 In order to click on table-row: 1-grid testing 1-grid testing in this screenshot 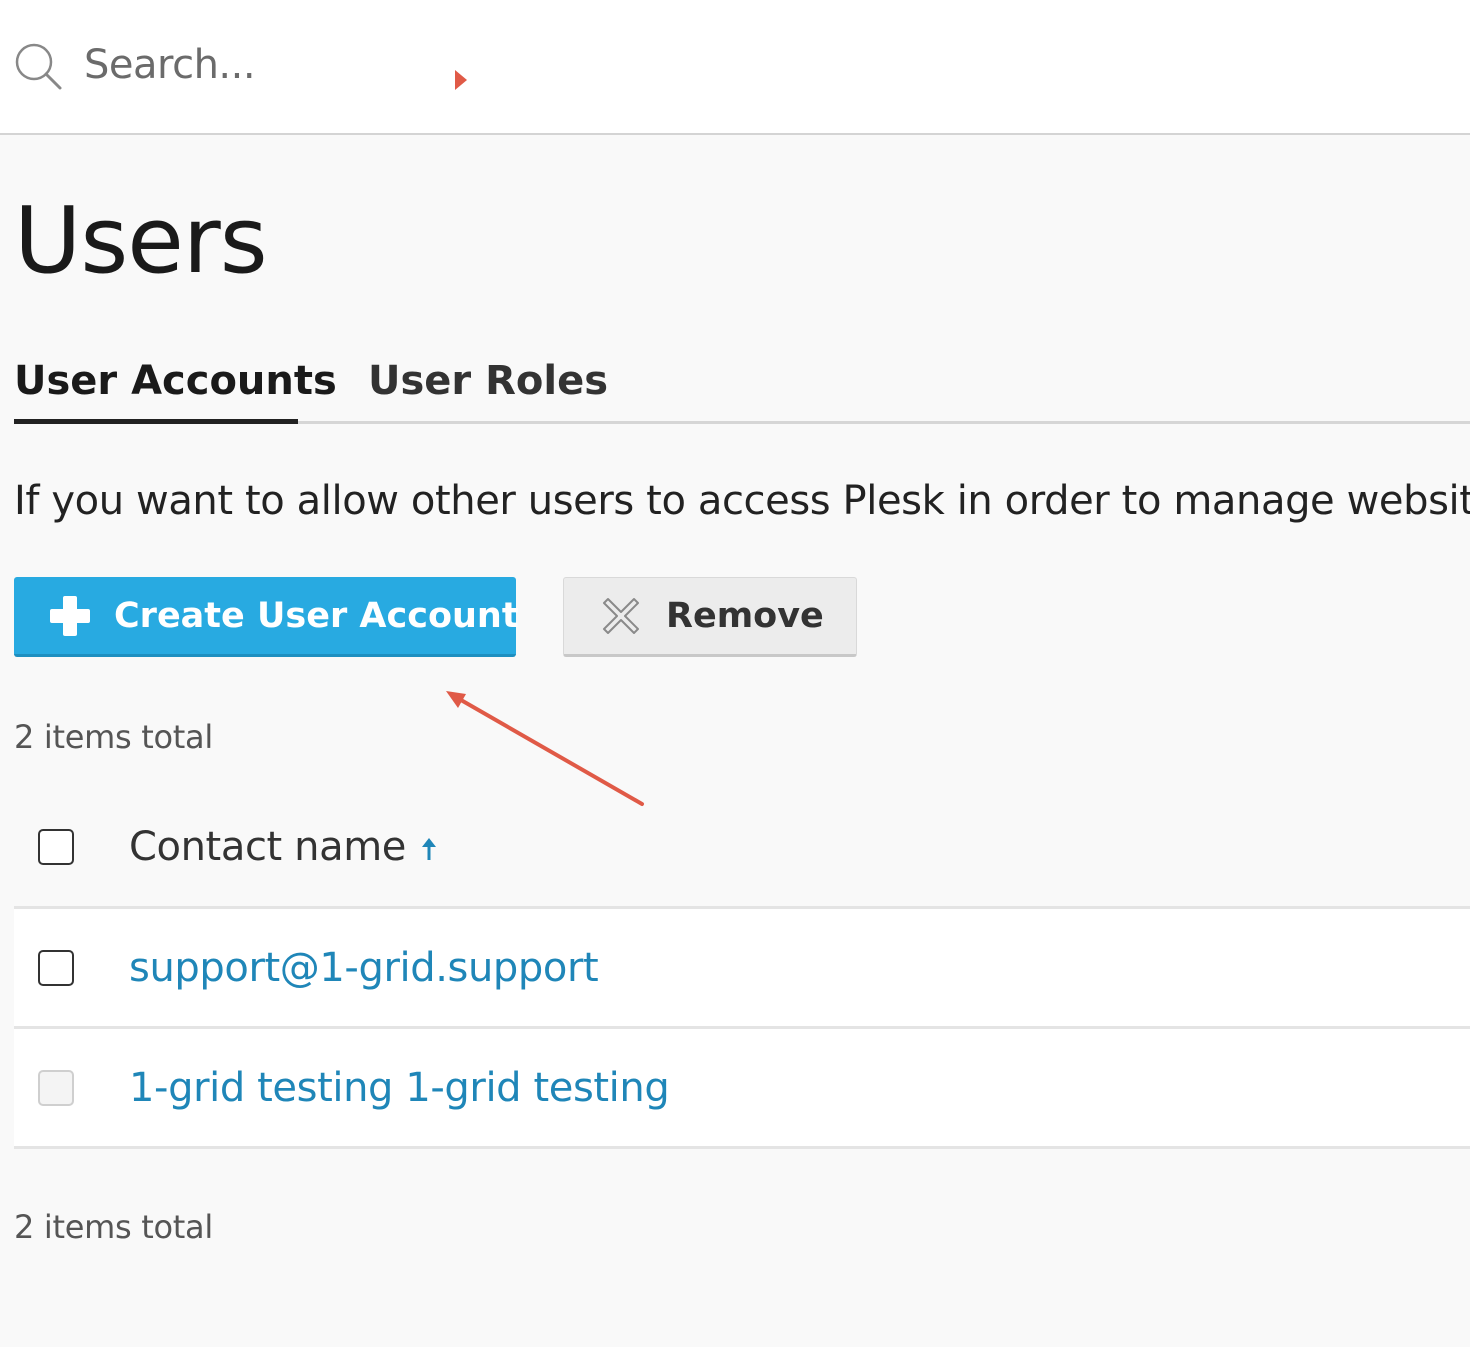, I will do `click(742, 1089)`.